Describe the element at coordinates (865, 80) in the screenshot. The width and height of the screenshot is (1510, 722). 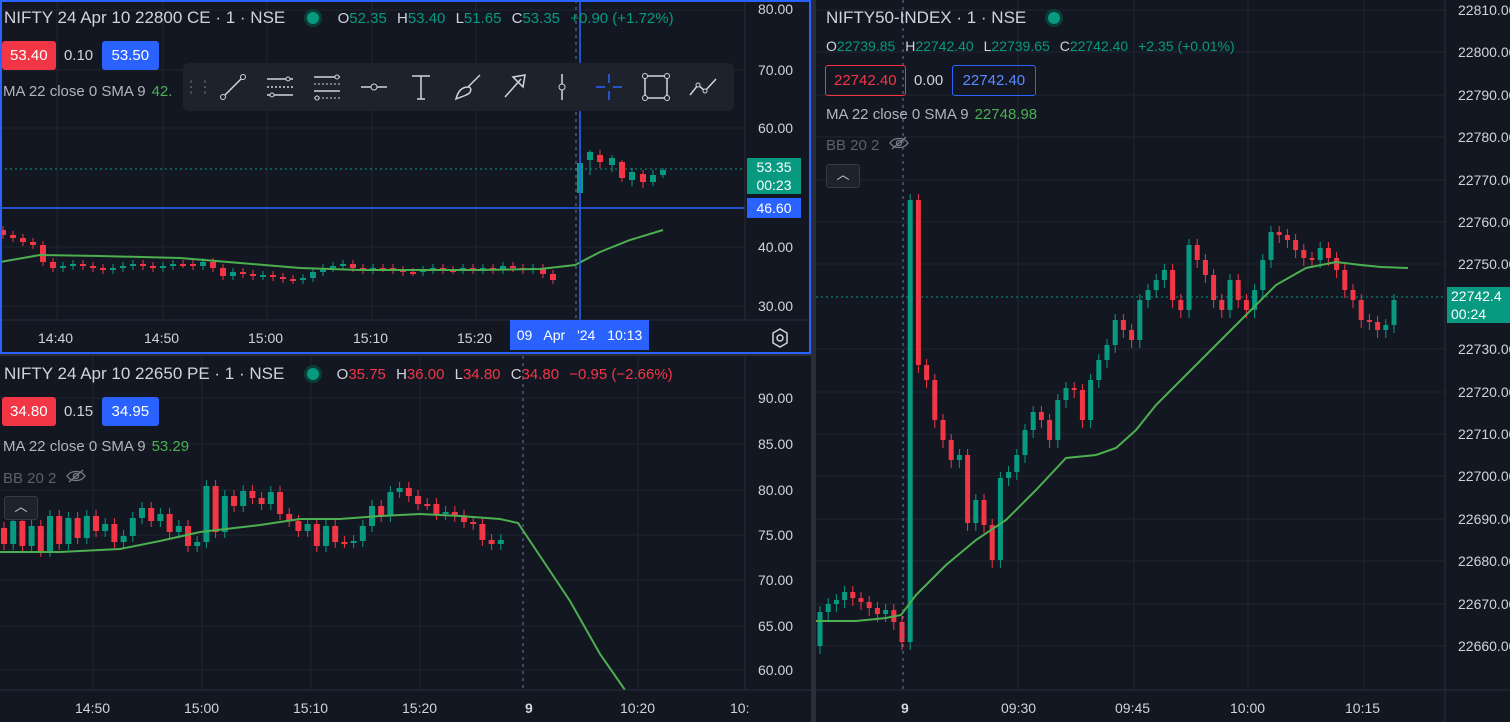
I see `sell-button: 22742.40` at that location.